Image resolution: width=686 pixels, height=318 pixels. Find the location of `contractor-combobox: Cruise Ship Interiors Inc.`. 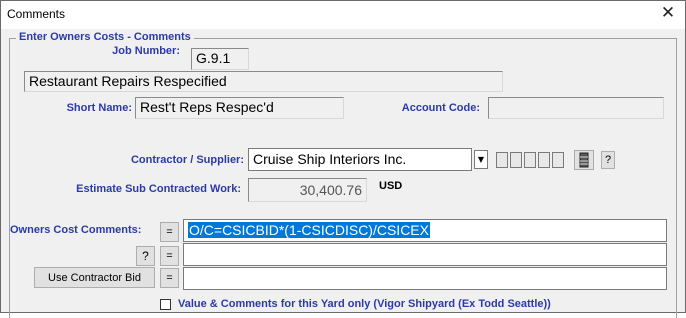

contractor-combobox: Cruise Ship Interiors Inc. is located at coordinates (360, 159).